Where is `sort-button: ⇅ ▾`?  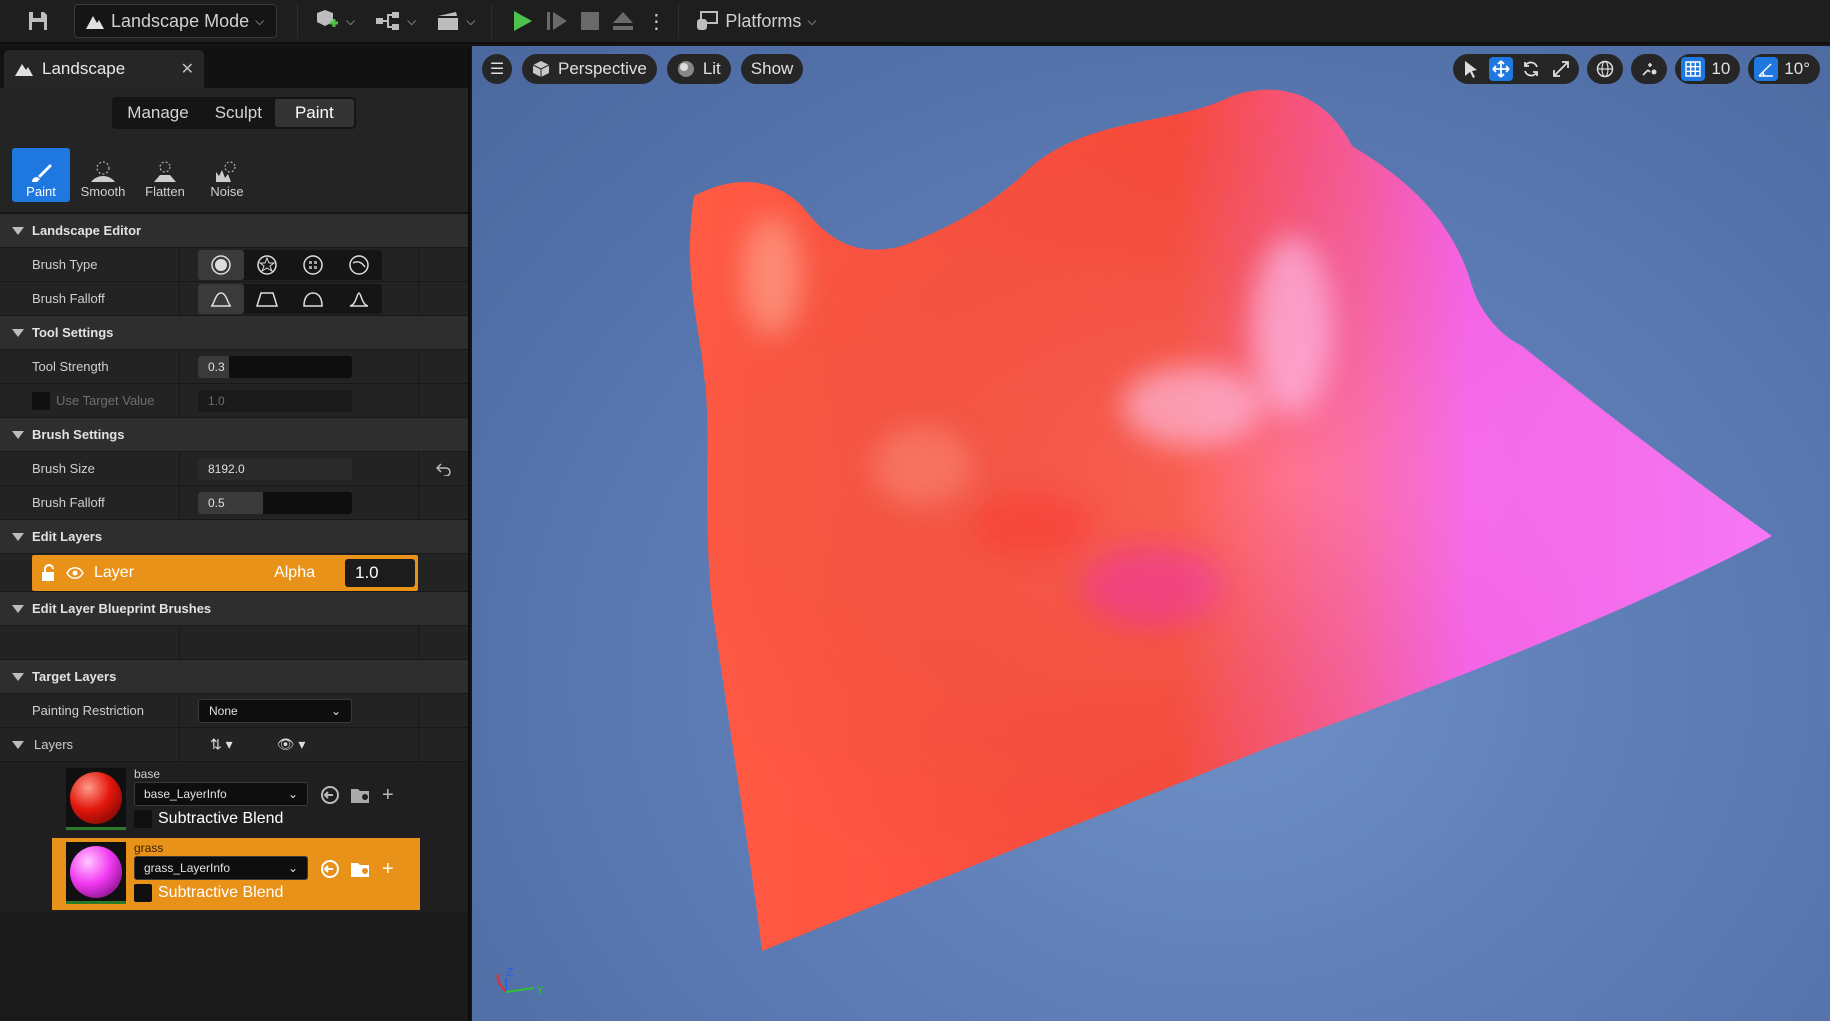 sort-button: ⇅ ▾ is located at coordinates (221, 744).